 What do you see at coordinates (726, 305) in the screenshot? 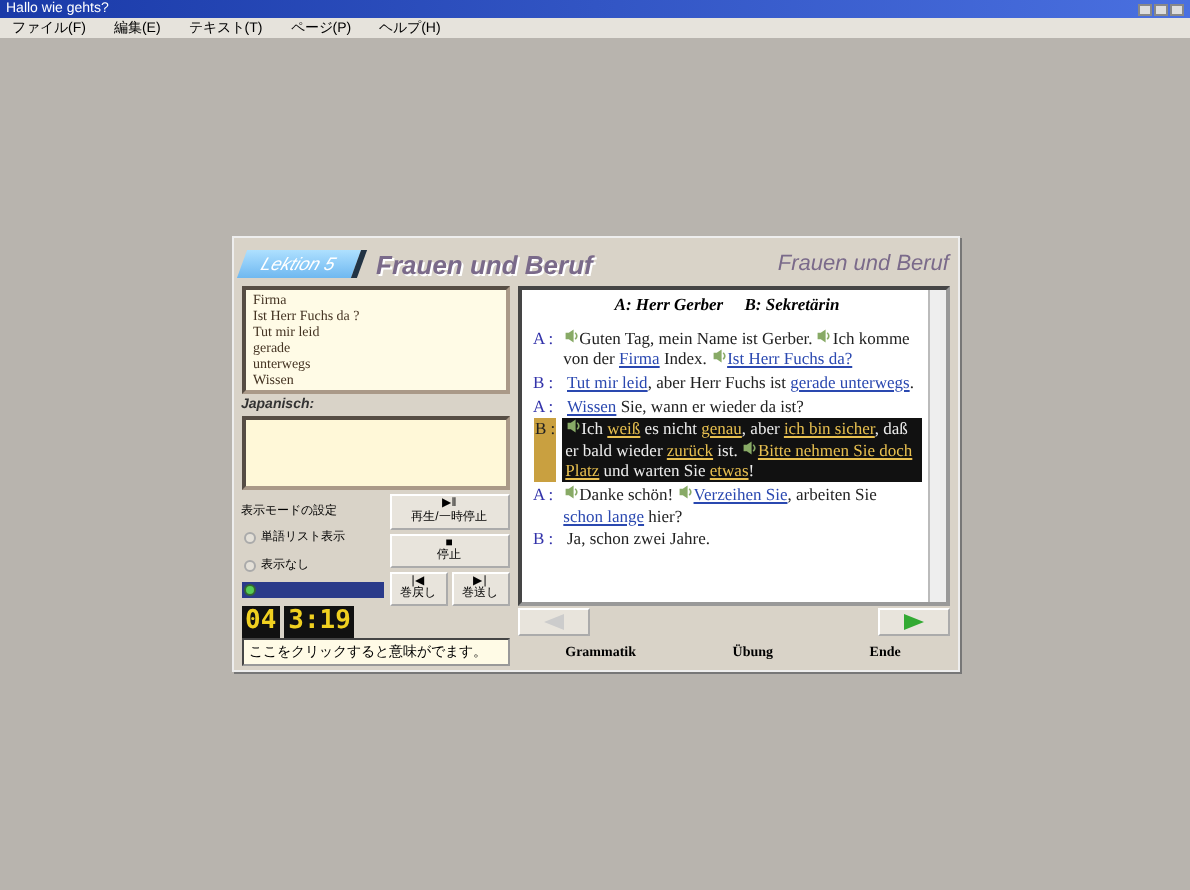
I see `roles-heading: A: Herr Gerber B: Sekretärin` at bounding box center [726, 305].